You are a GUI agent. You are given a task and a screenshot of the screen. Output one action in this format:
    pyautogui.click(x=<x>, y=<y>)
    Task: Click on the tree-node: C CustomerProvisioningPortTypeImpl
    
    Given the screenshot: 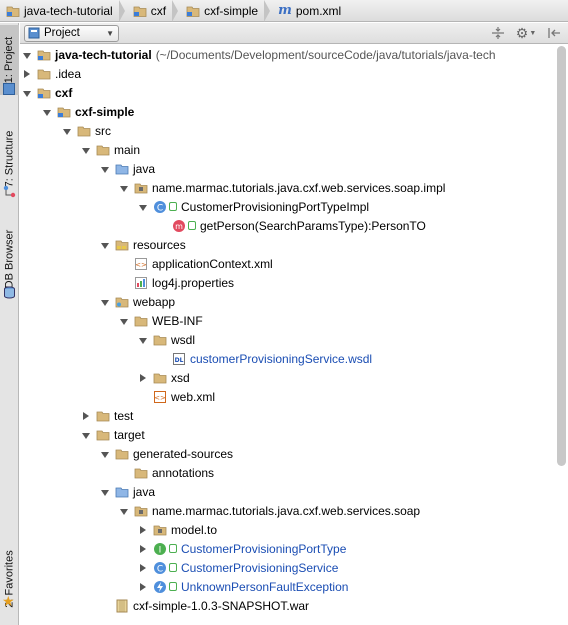 What is the action you would take?
    pyautogui.click(x=253, y=206)
    